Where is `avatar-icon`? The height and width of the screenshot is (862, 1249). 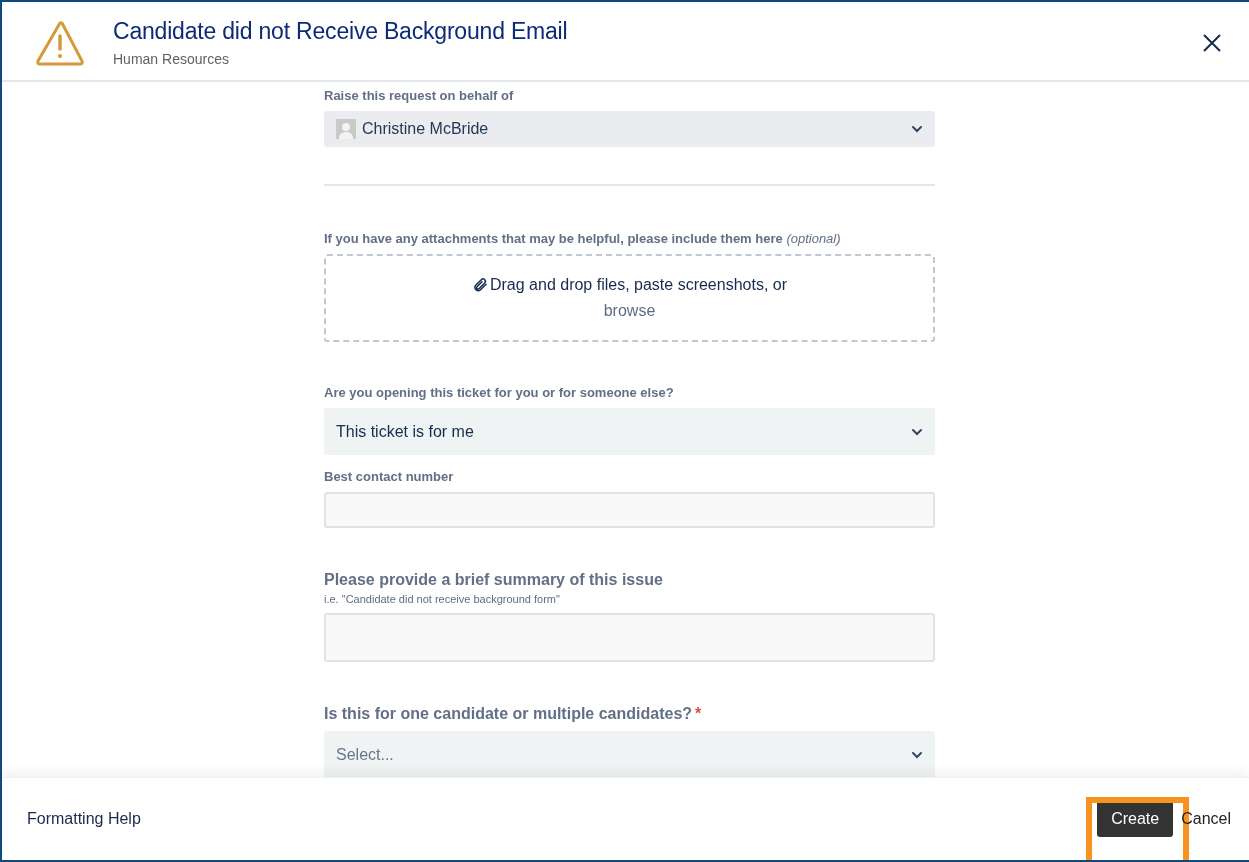 avatar-icon is located at coordinates (346, 129).